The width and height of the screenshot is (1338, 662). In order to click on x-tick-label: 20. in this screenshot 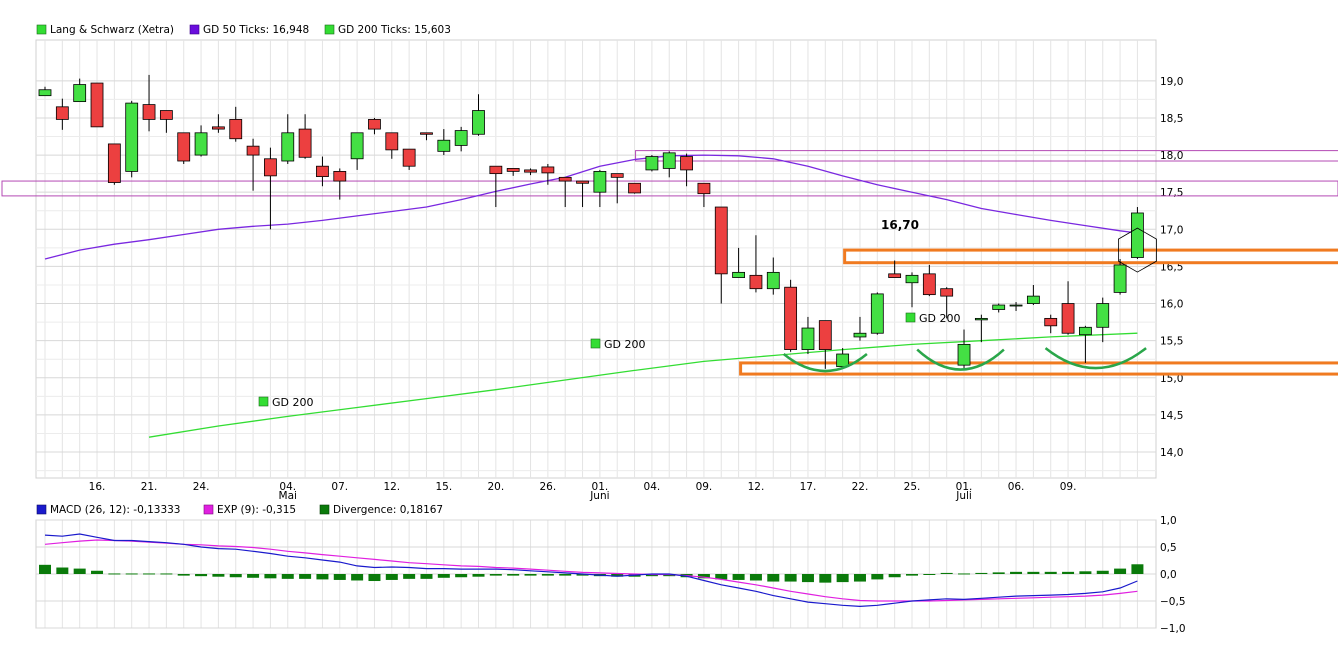, I will do `click(495, 487)`.